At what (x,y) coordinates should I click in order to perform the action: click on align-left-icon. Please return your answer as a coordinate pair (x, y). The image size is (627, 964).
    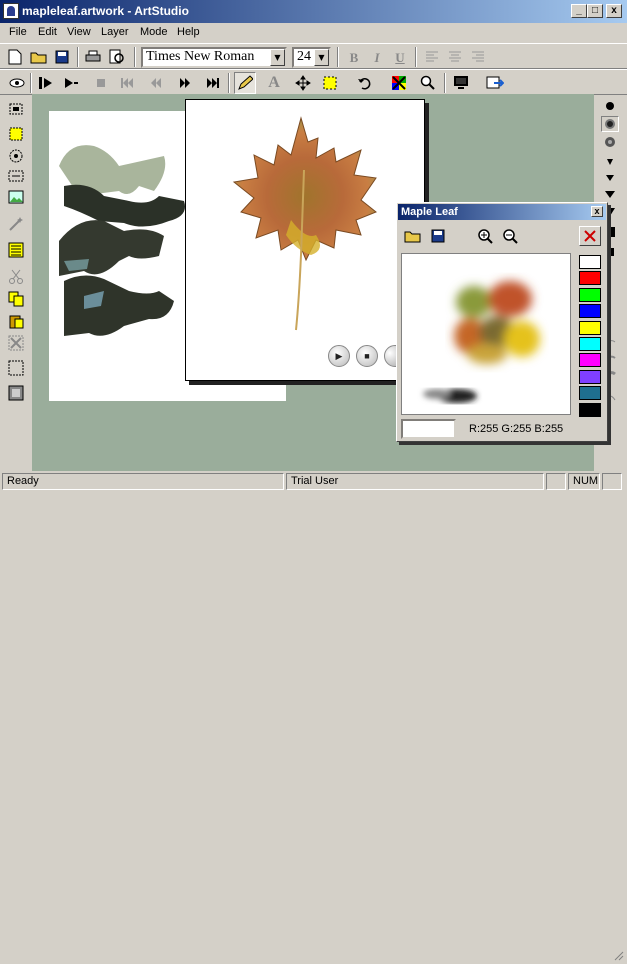
    Looking at the image, I should click on (432, 57).